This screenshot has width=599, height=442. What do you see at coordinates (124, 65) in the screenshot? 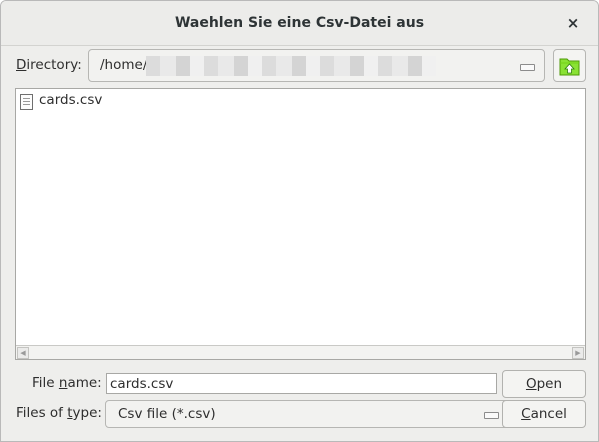
I see `directory-path: /home/` at bounding box center [124, 65].